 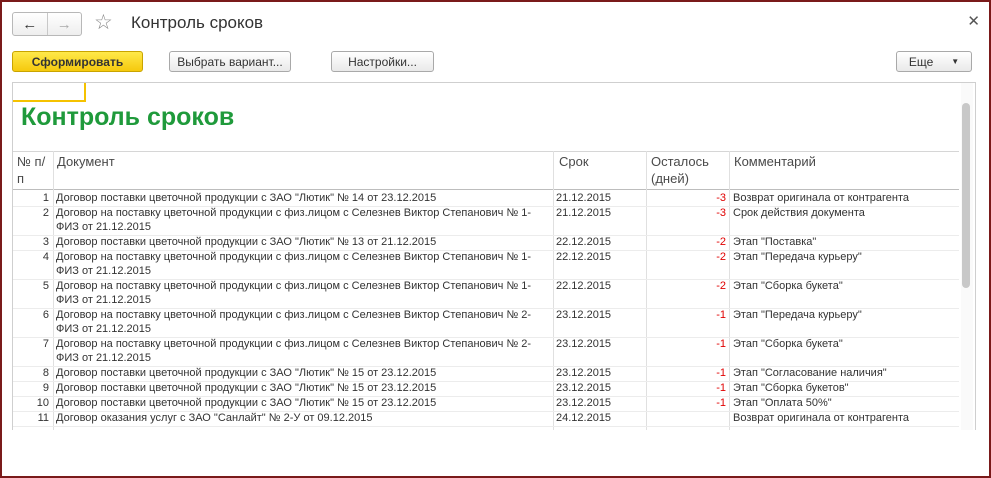 What do you see at coordinates (77, 61) in the screenshot?
I see `generate-button: Сформировать` at bounding box center [77, 61].